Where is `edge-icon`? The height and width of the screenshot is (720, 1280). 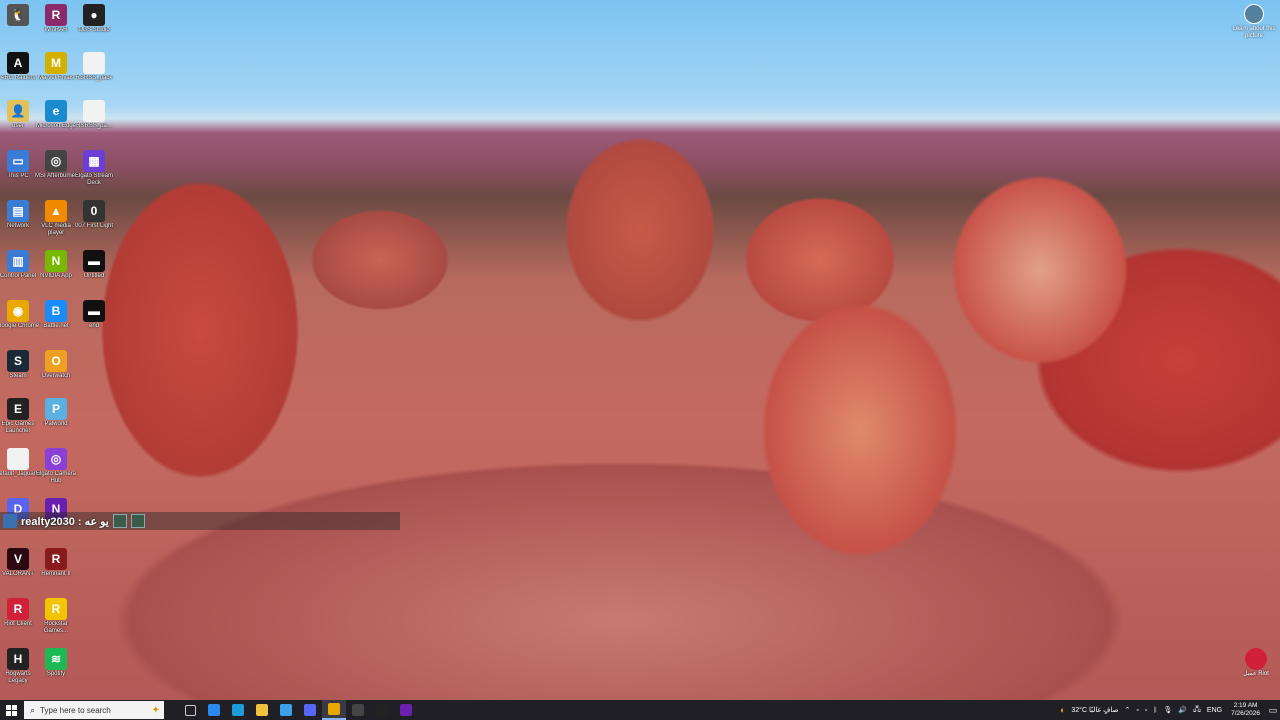 edge-icon is located at coordinates (238, 710).